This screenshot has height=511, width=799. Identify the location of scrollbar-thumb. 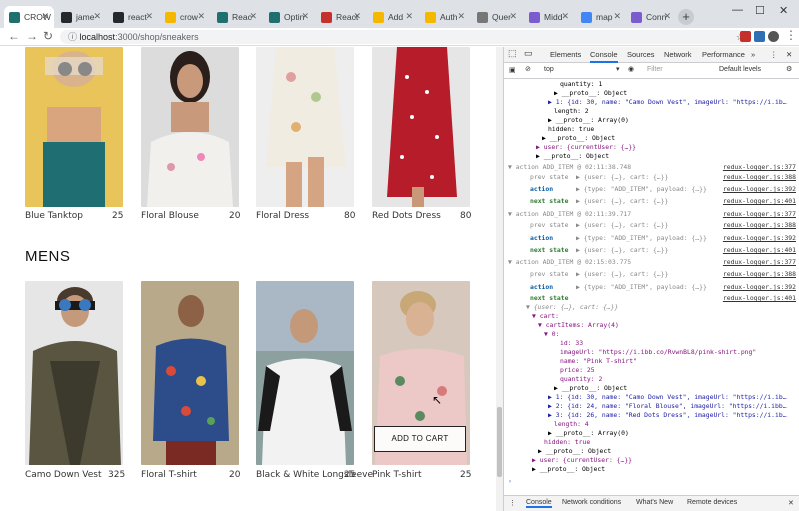
(499, 442).